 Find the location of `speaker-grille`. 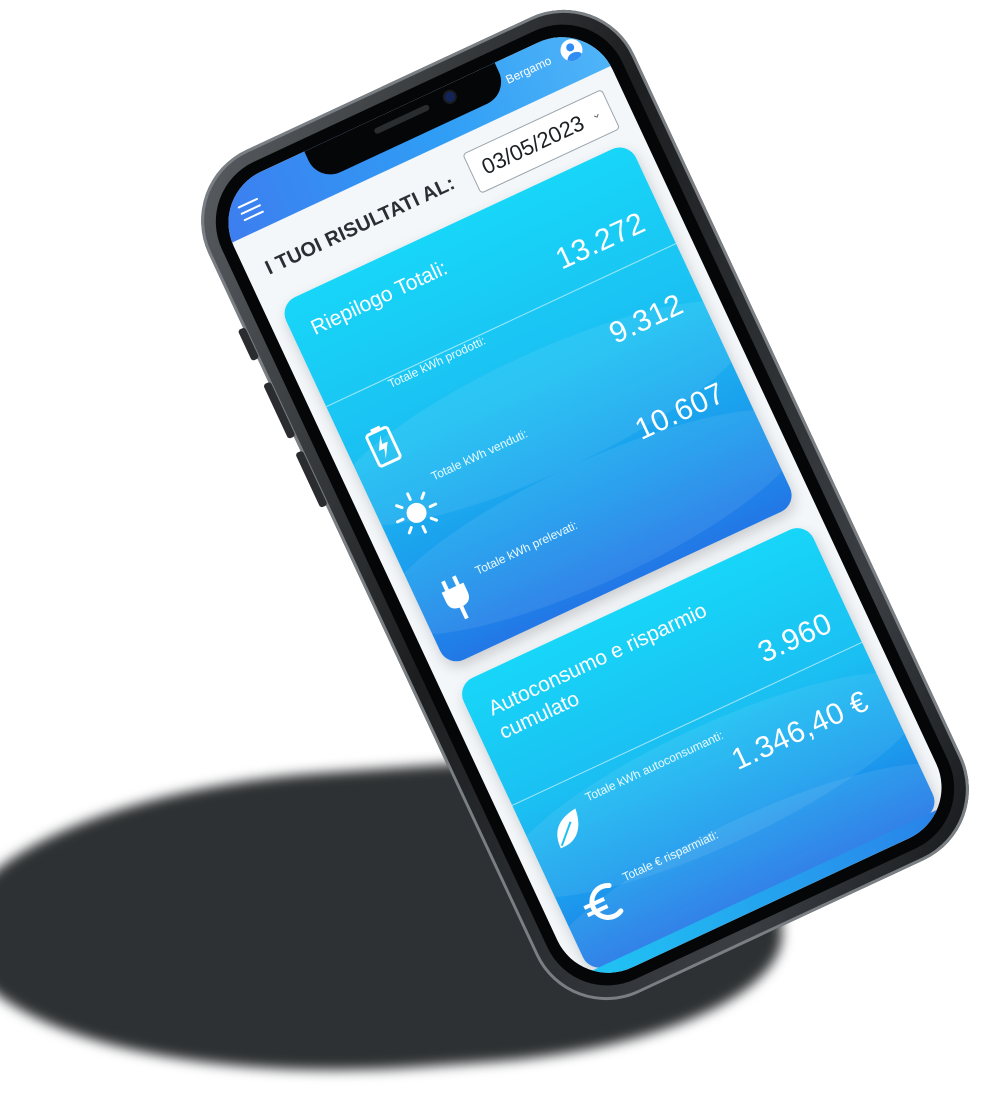

speaker-grille is located at coordinates (402, 119).